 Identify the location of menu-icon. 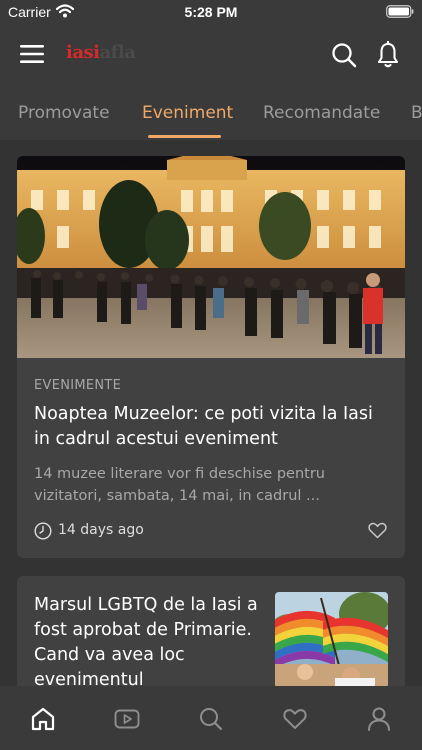
(32, 54).